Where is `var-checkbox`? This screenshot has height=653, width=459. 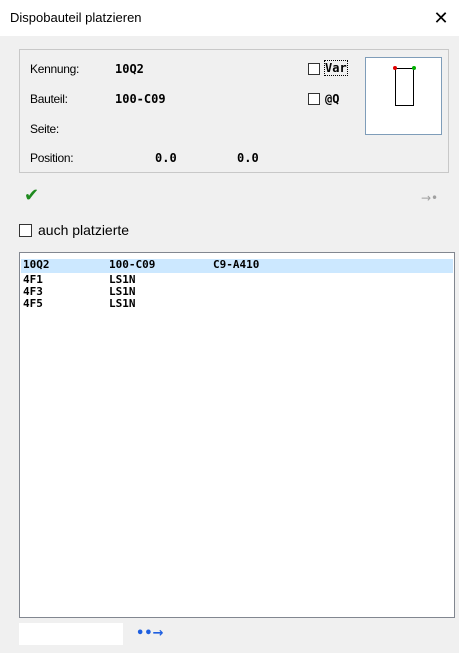
var-checkbox is located at coordinates (314, 69).